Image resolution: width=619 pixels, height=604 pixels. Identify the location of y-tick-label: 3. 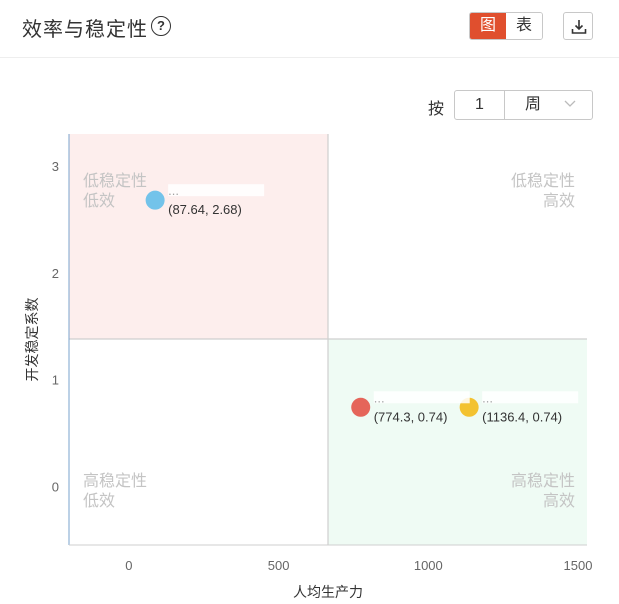
(55, 166).